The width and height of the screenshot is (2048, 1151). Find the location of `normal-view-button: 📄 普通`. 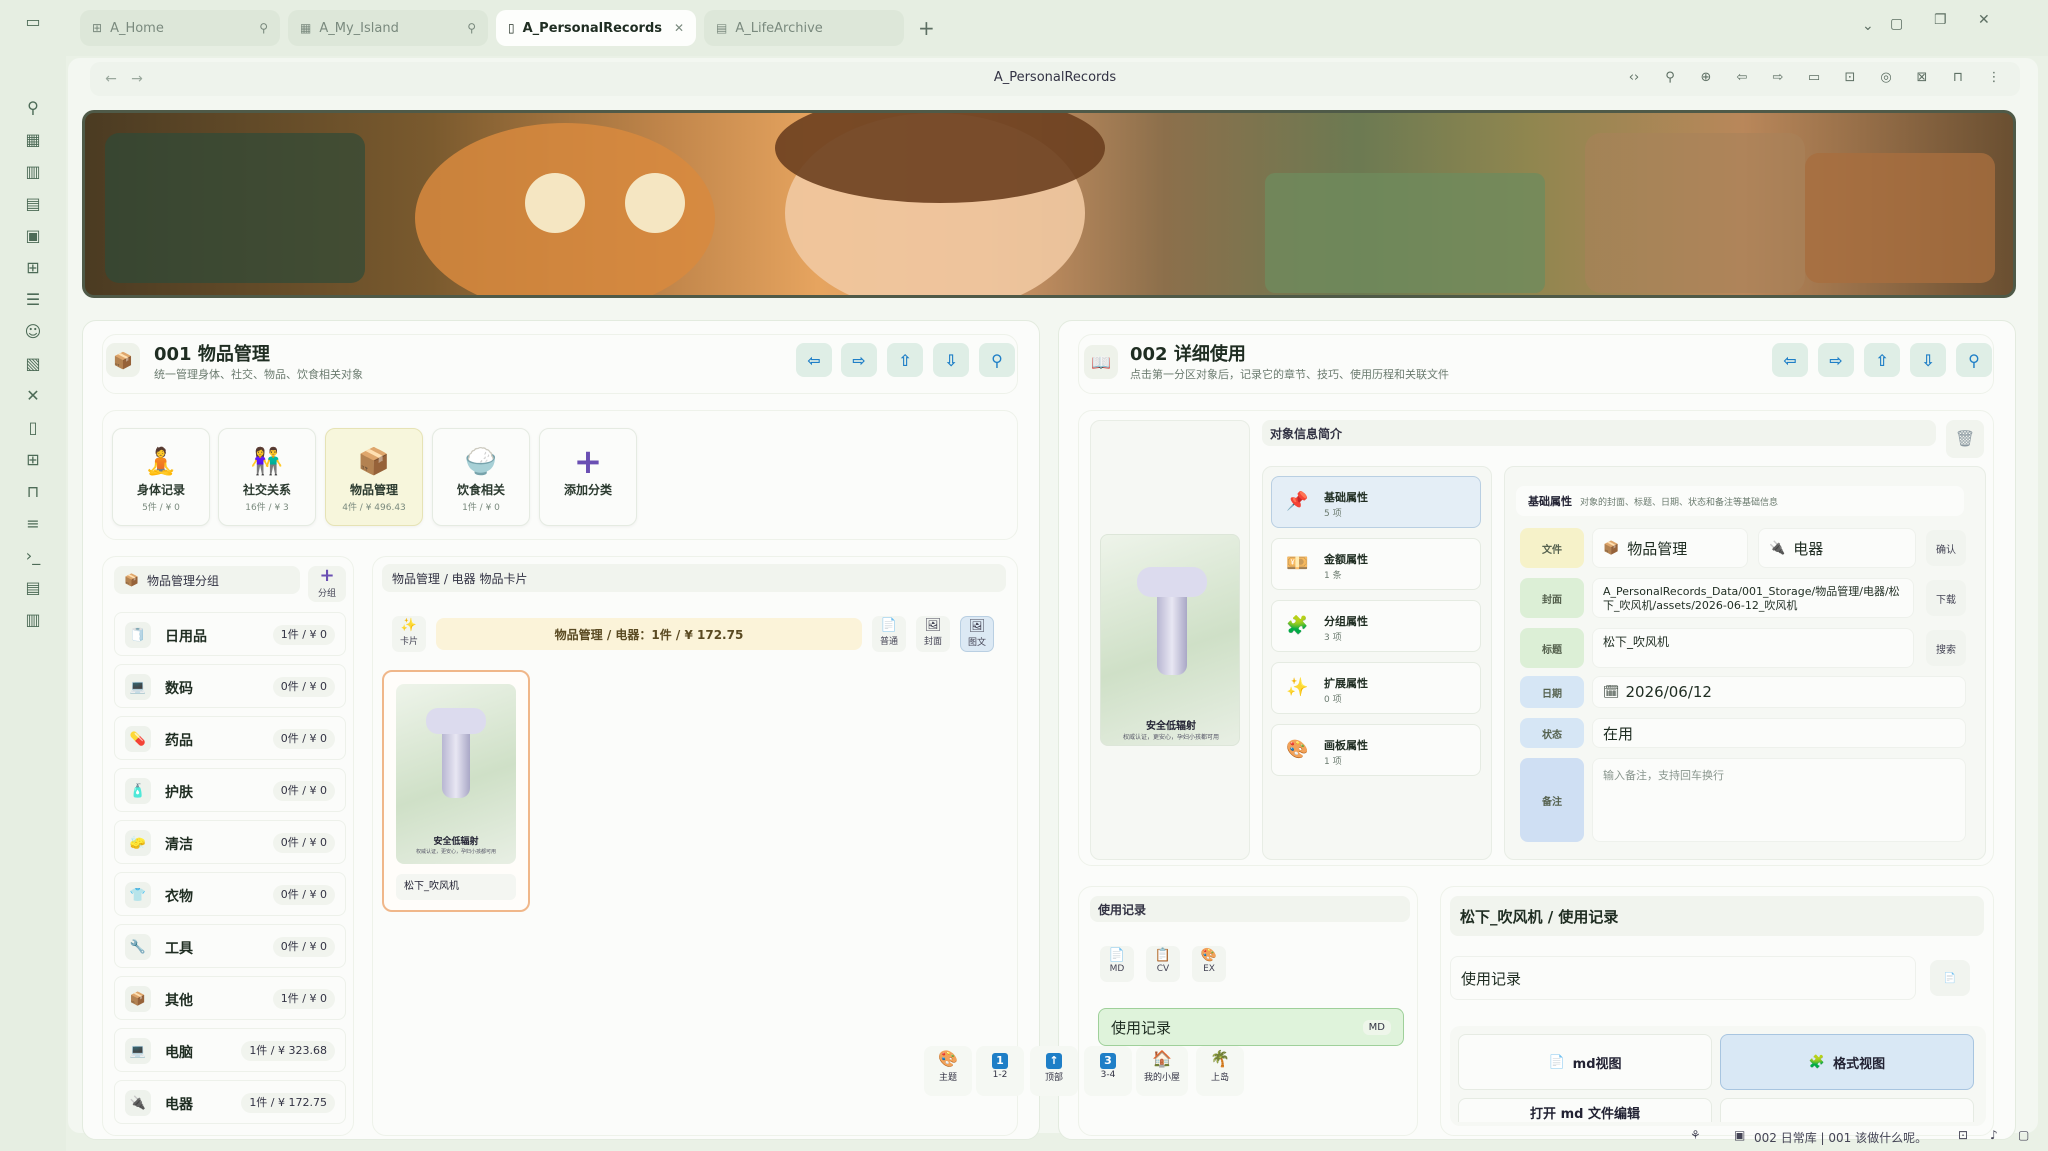

normal-view-button: 📄 普通 is located at coordinates (889, 634).